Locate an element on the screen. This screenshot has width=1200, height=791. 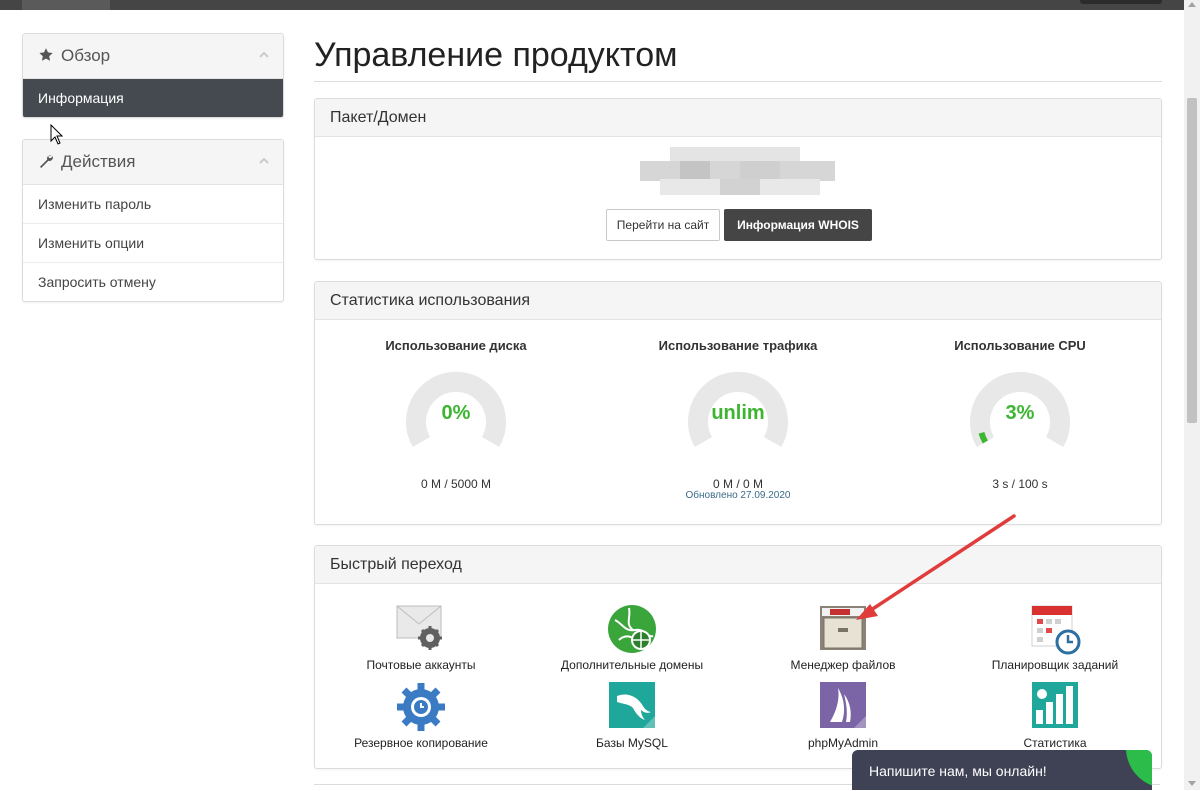
disk-usage-gauge: 0% is located at coordinates (456, 422).